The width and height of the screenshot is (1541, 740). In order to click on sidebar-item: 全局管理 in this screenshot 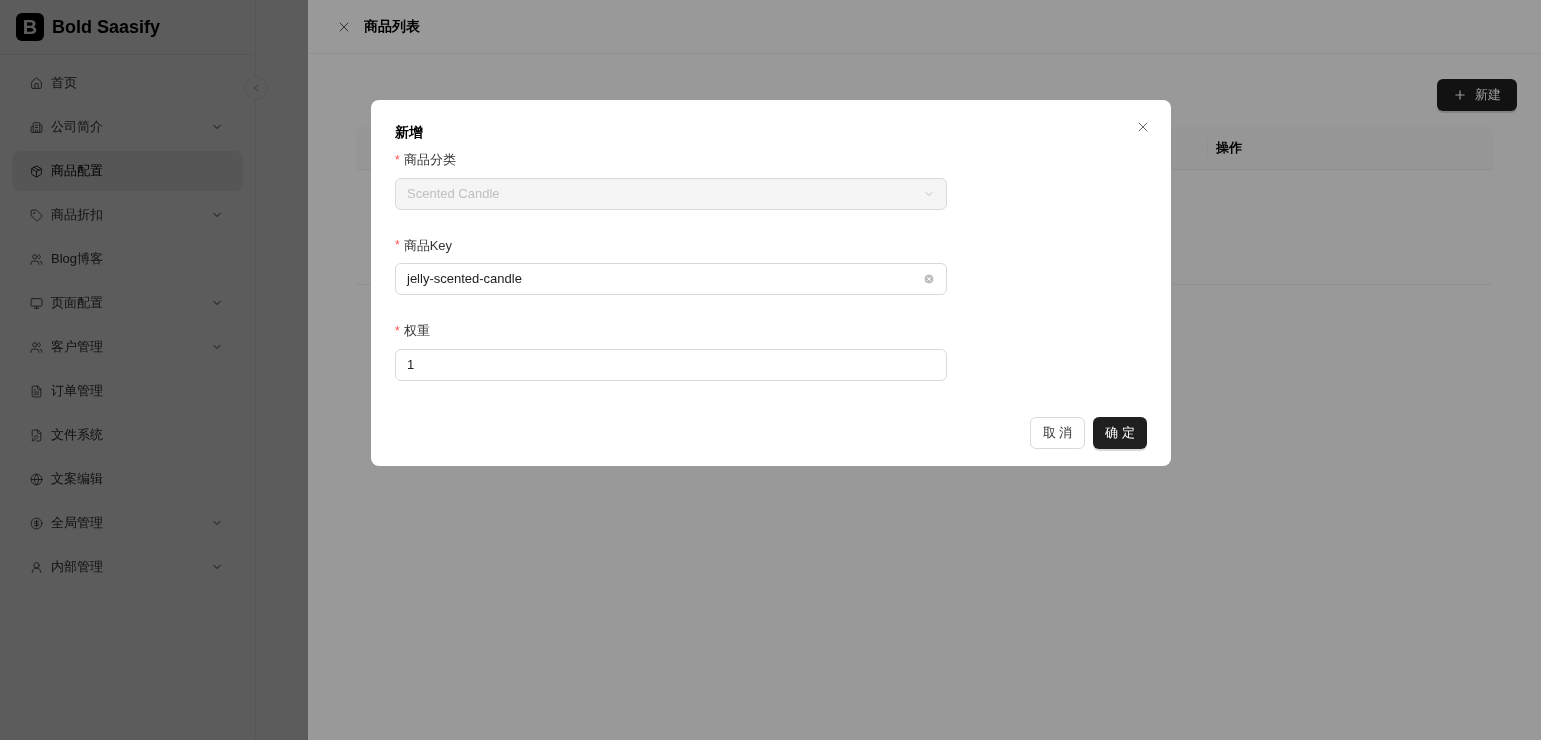, I will do `click(127, 523)`.